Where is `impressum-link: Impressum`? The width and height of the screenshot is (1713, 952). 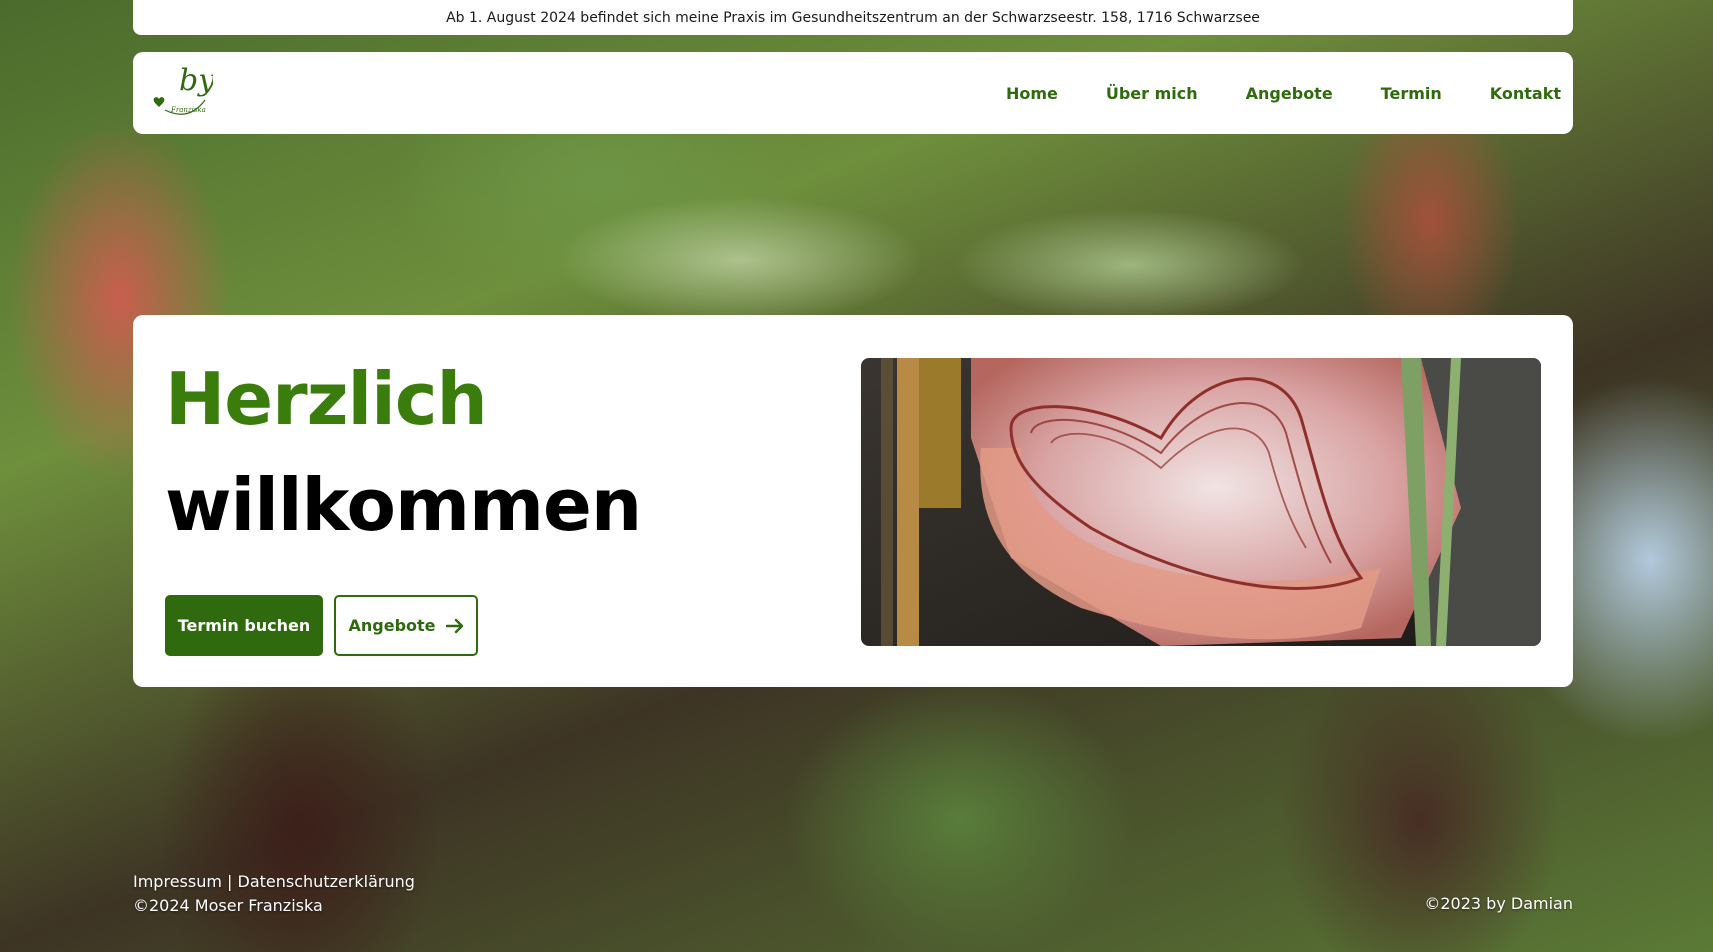 impressum-link: Impressum is located at coordinates (177, 881).